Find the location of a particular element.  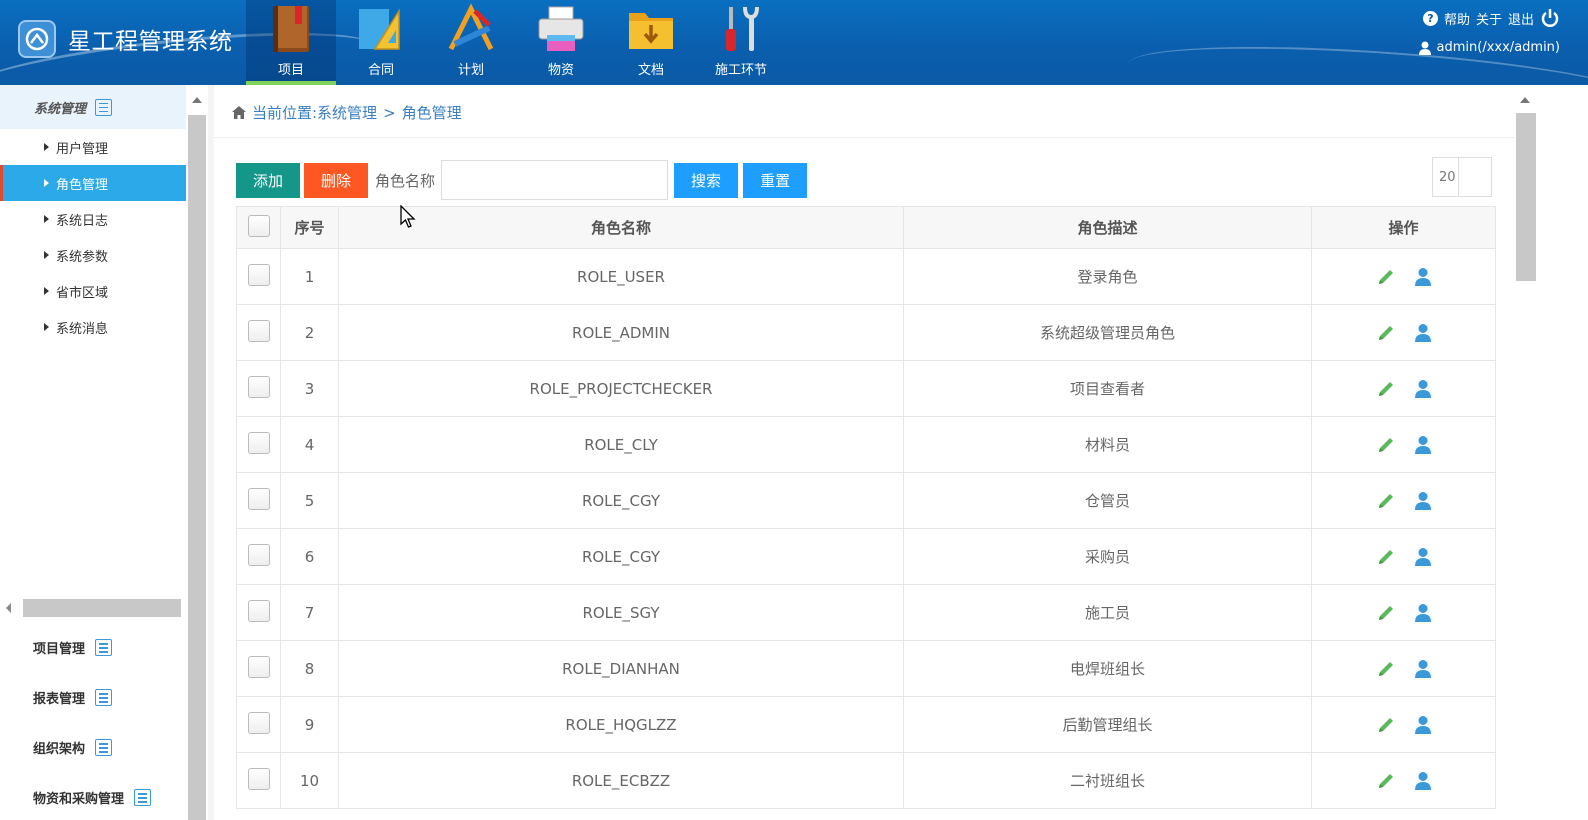

column-header-ops: 操作 is located at coordinates (1403, 227).